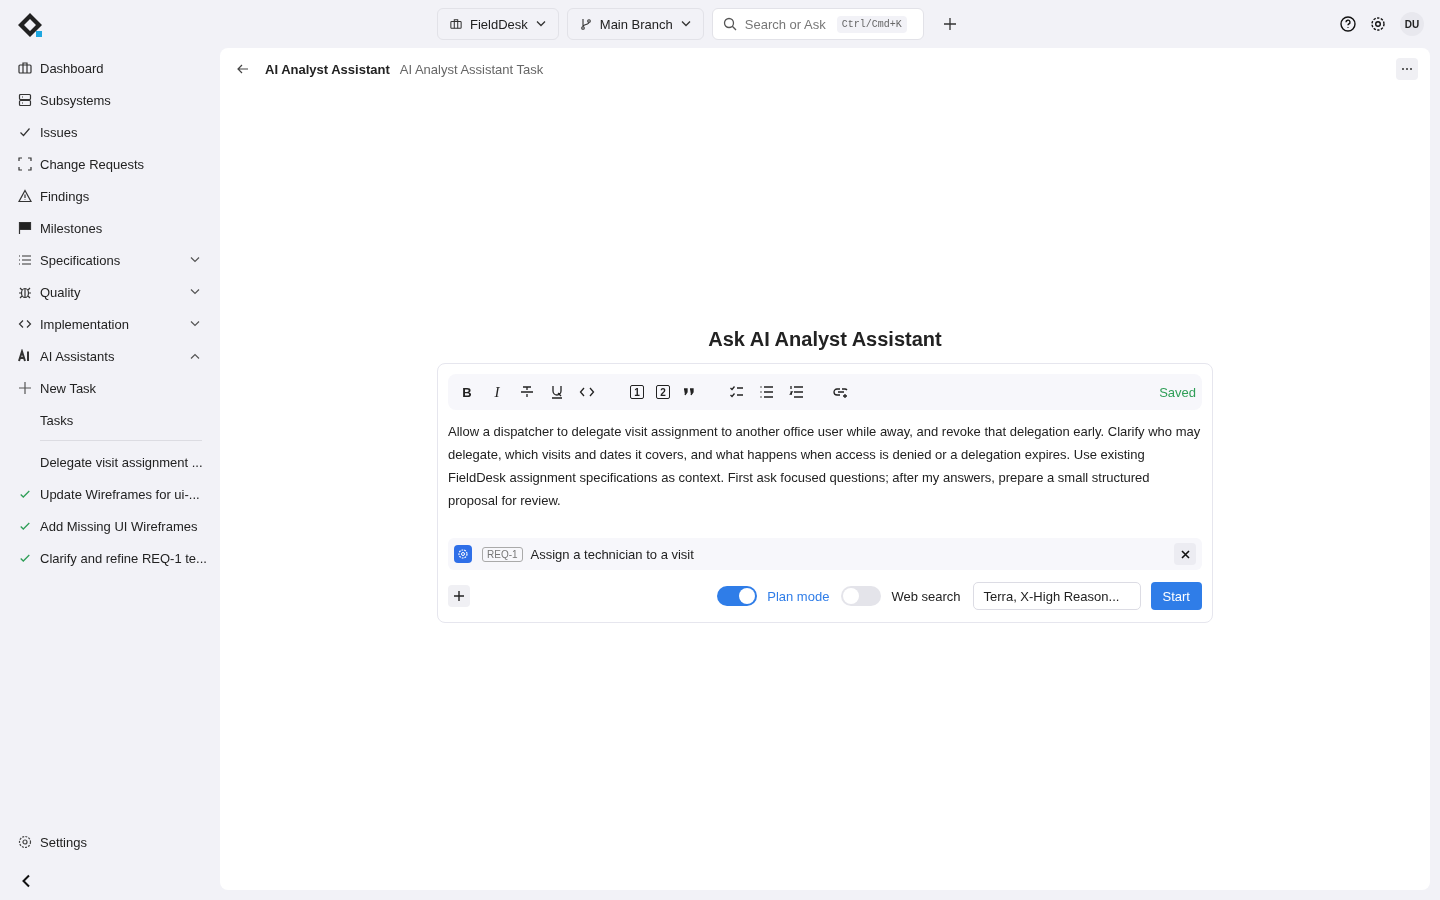 This screenshot has width=1440, height=900. I want to click on bold-button: B, so click(467, 392).